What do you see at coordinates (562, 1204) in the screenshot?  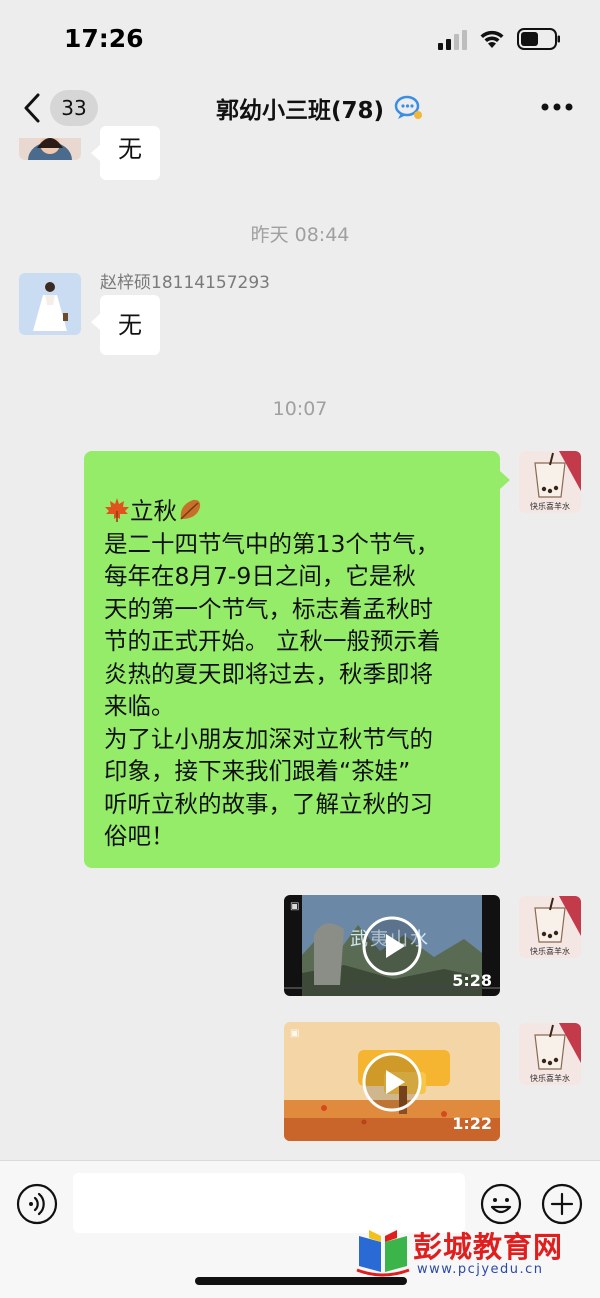 I see `plus-icon` at bounding box center [562, 1204].